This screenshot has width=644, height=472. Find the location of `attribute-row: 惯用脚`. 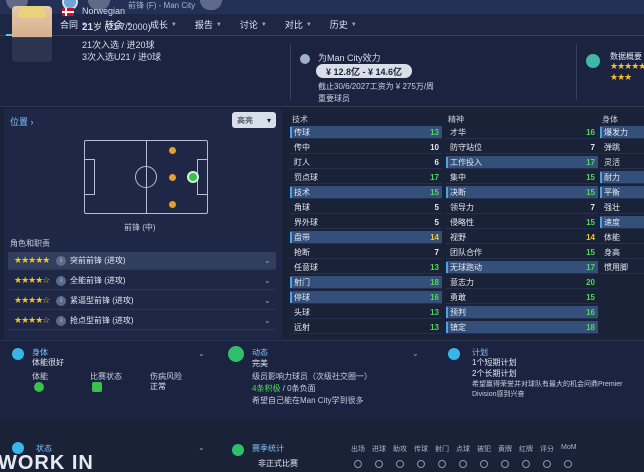

attribute-row: 惯用脚 is located at coordinates (622, 267).